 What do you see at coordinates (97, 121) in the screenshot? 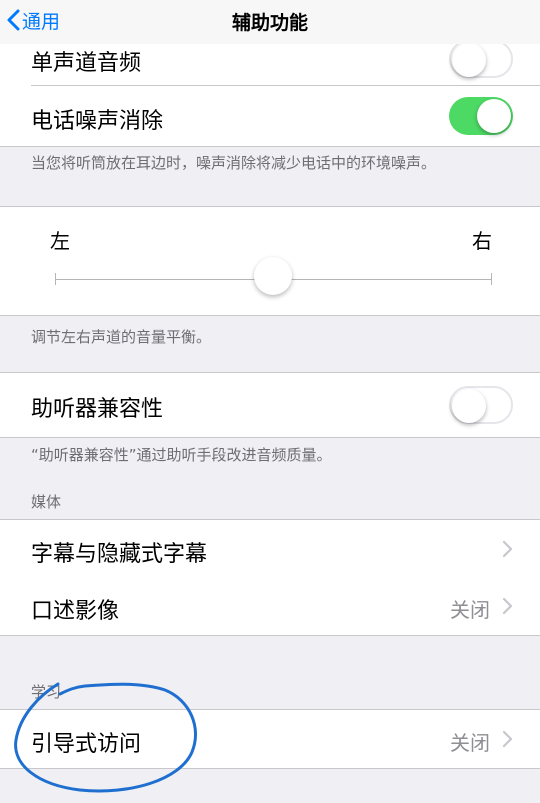
I see `phone-noise-label: 电话噪声消除` at bounding box center [97, 121].